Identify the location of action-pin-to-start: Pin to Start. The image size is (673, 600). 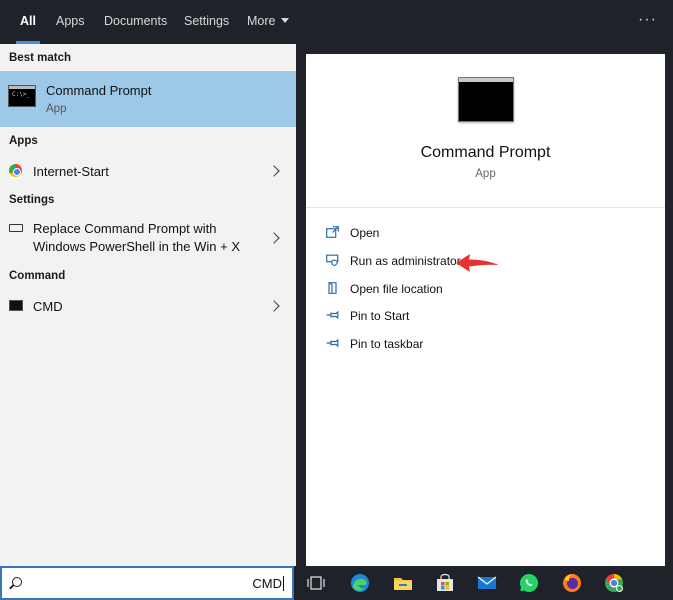
(426, 317).